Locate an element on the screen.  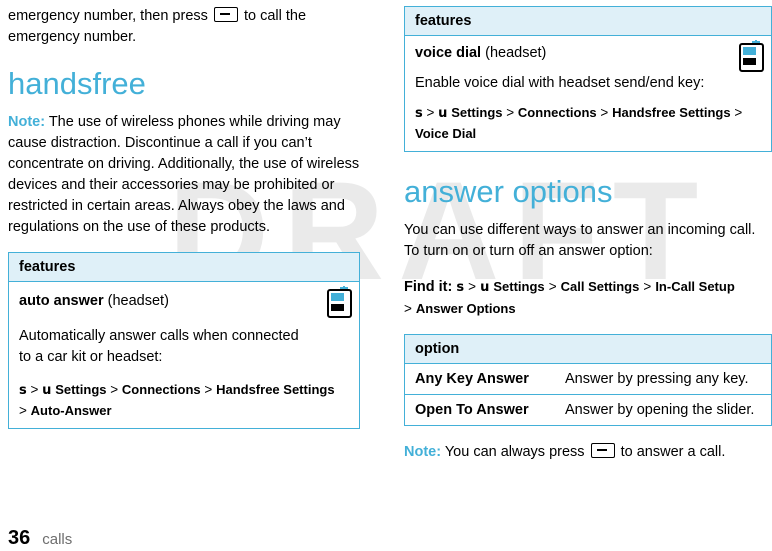
option-name: Open To Answer is located at coordinates (479, 410).